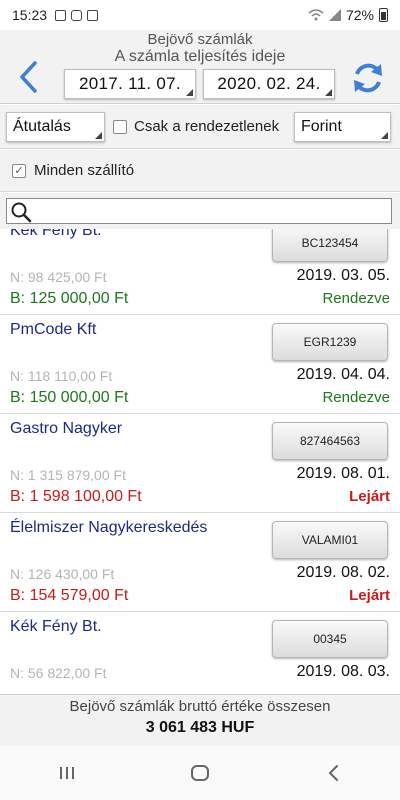 The width and height of the screenshot is (400, 800). I want to click on date-to-value: 2020. 02. 24., so click(269, 83).